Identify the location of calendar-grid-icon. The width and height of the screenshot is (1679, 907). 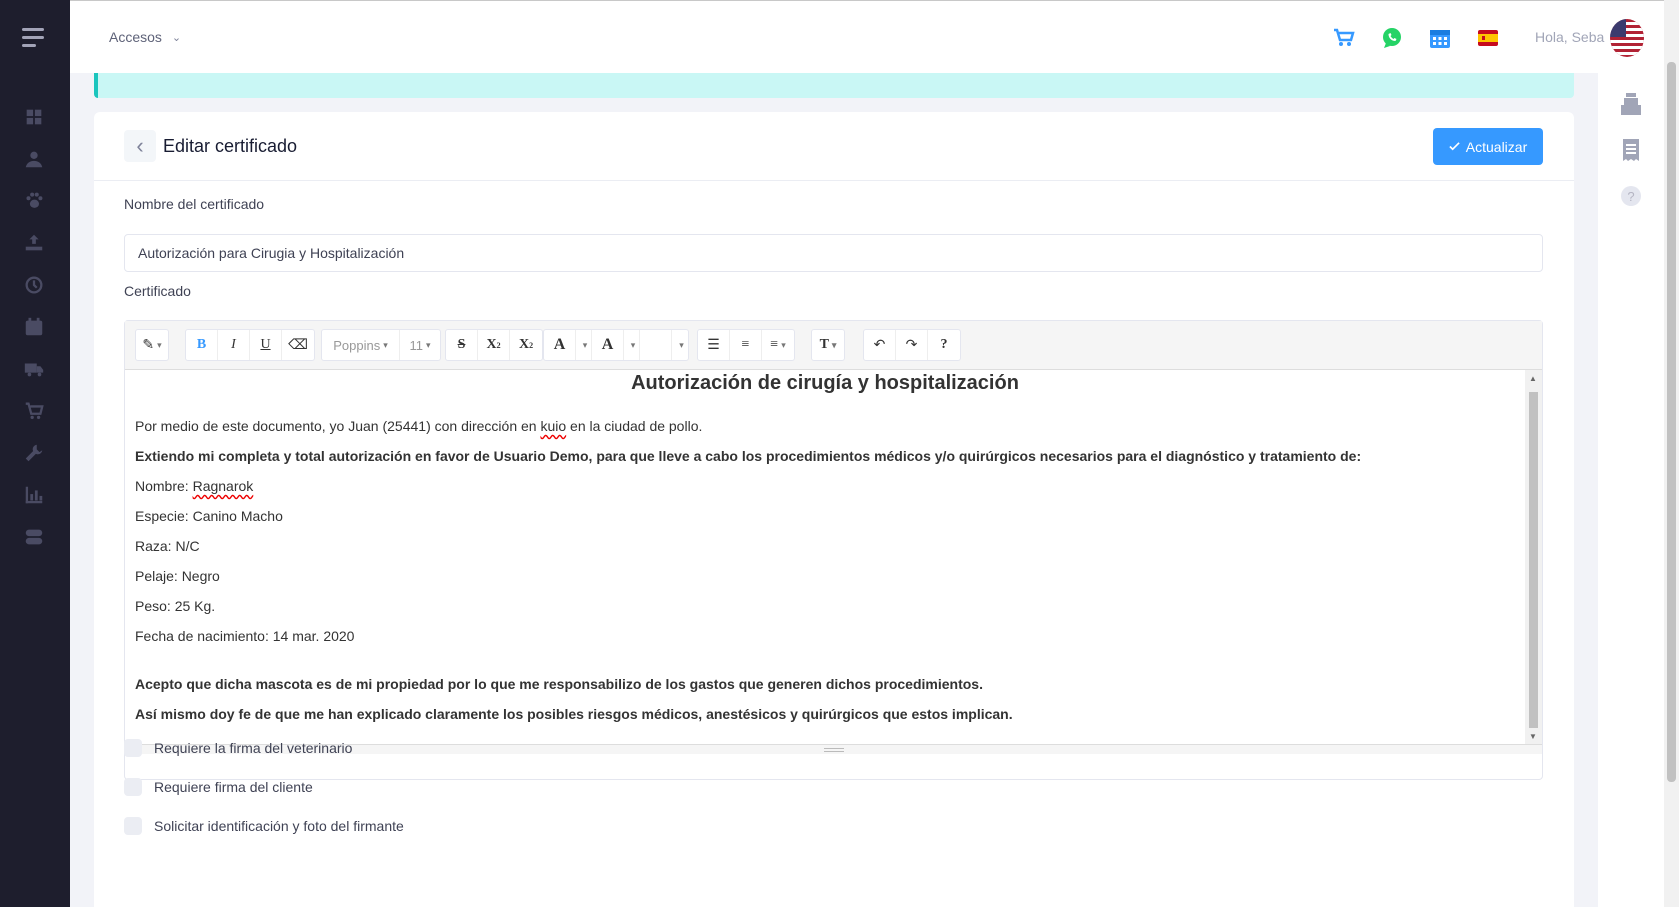
(1440, 38).